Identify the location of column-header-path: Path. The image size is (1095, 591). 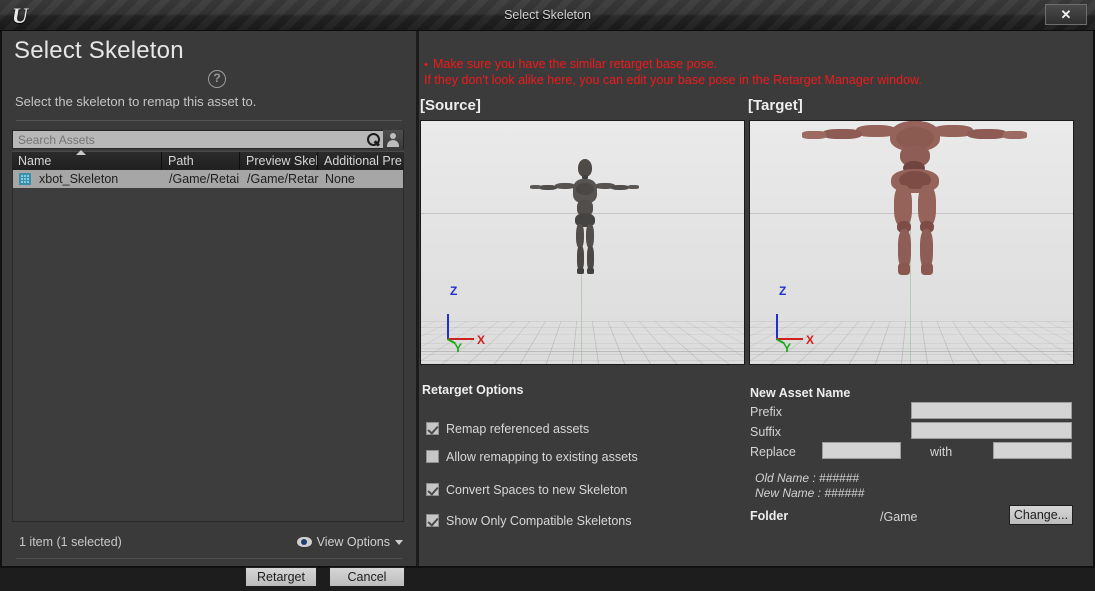
(201, 161).